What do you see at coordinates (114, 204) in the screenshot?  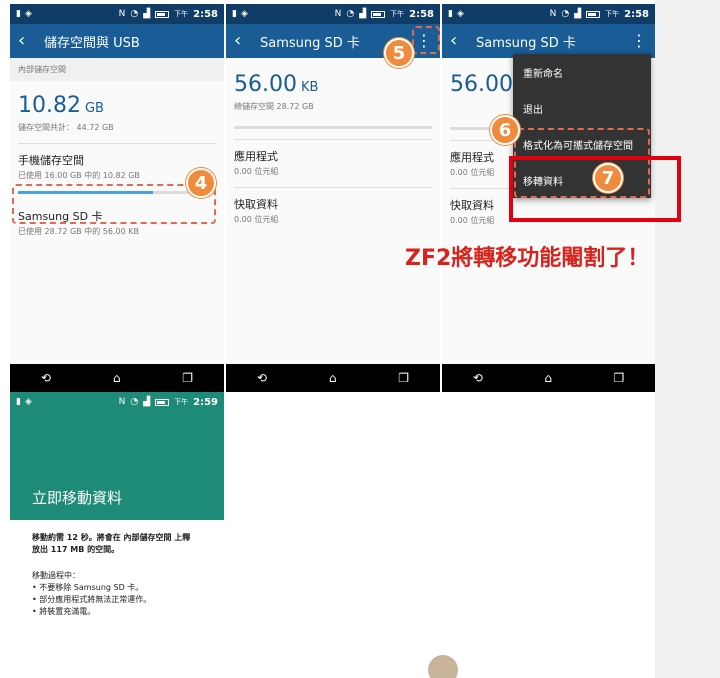 I see `highlight-sd-card` at bounding box center [114, 204].